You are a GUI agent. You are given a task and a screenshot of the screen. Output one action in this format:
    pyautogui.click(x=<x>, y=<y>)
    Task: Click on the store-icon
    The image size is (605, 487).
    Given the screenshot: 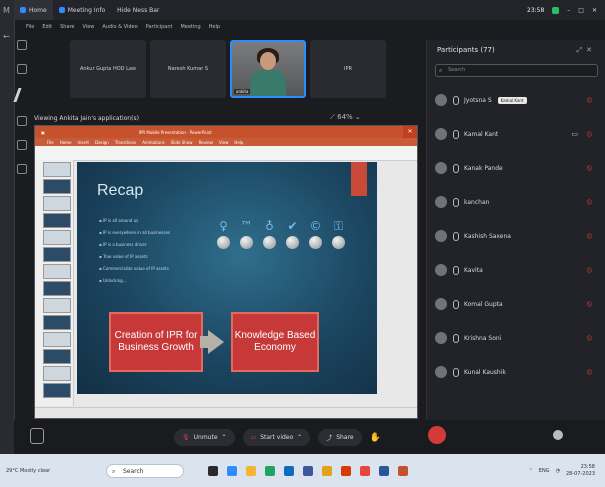 What is the action you would take?
    pyautogui.click(x=289, y=470)
    